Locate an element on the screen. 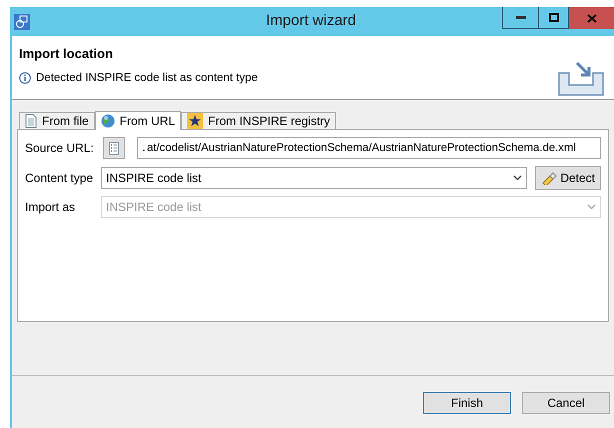  list-button is located at coordinates (114, 148).